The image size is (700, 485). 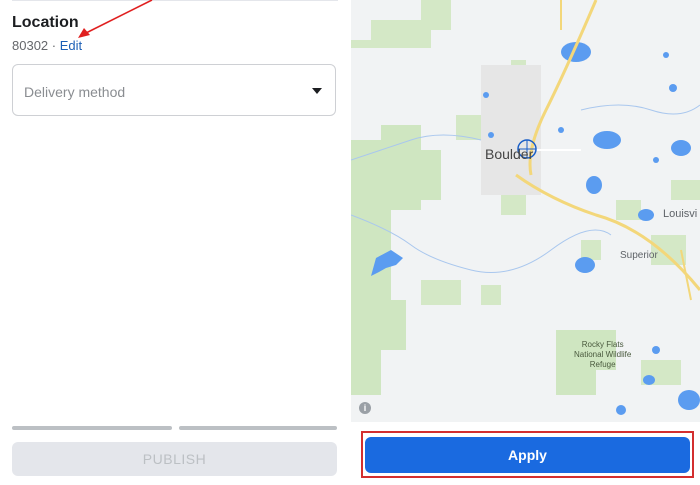 I want to click on delivery-method-select: Delivery method, so click(x=174, y=90).